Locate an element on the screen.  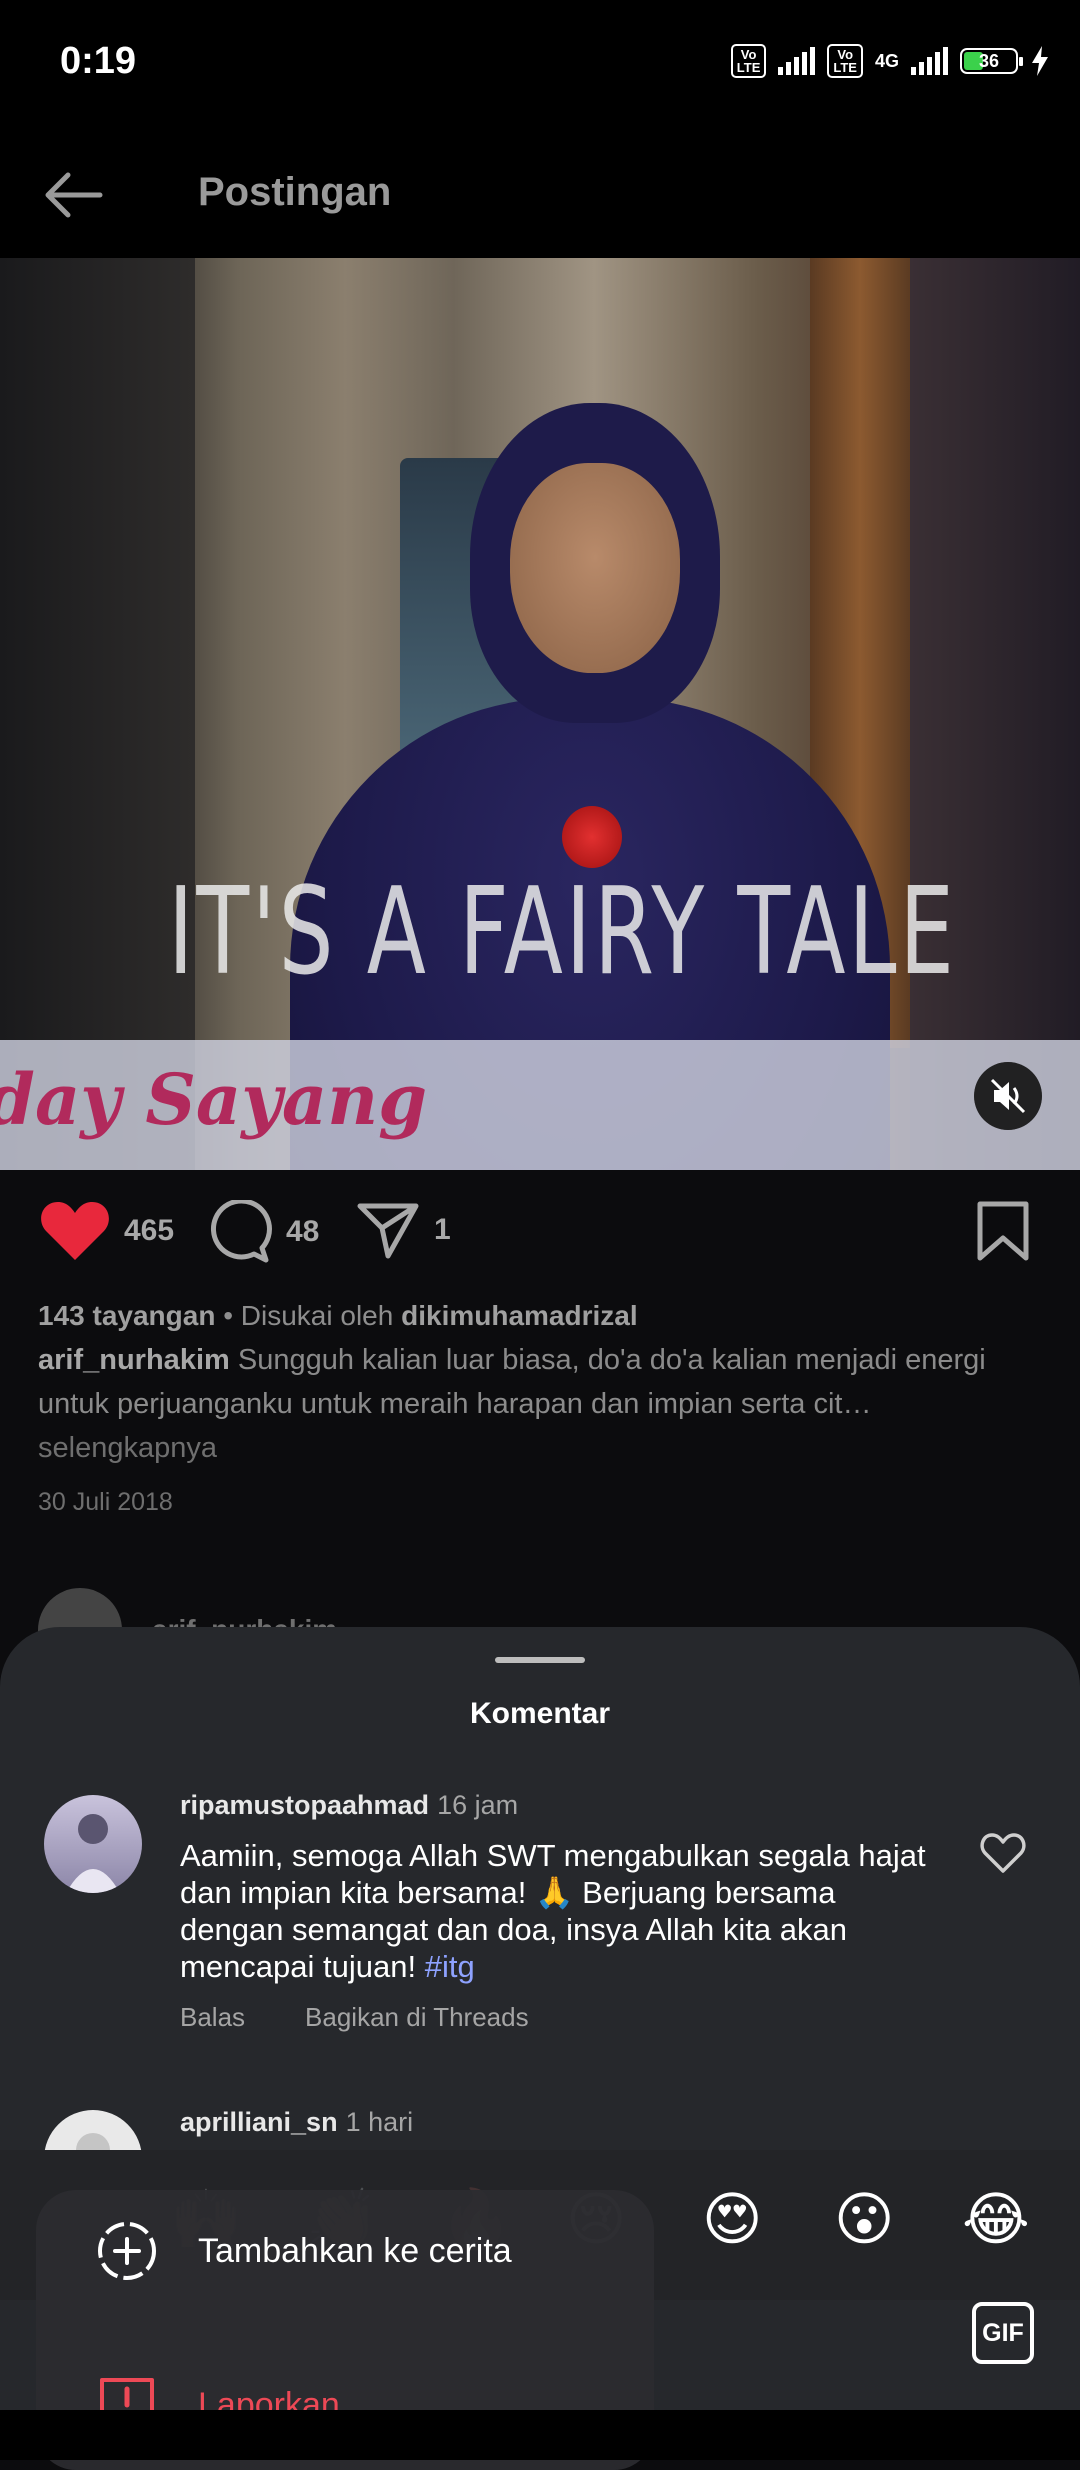
page-title: Postingan is located at coordinates (295, 192).